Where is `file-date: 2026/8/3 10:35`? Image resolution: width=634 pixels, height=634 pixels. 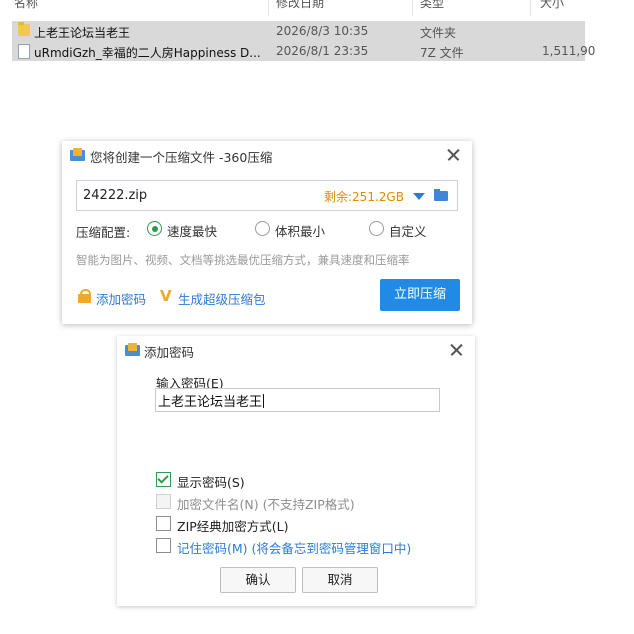
file-date: 2026/8/3 10:35 is located at coordinates (322, 31).